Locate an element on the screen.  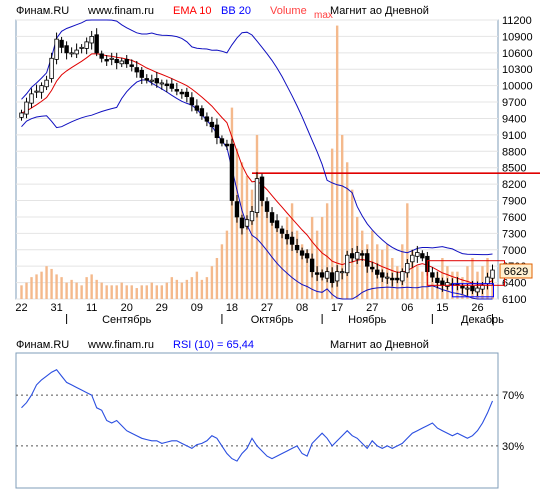
x-day-tick: 17 is located at coordinates (337, 308).